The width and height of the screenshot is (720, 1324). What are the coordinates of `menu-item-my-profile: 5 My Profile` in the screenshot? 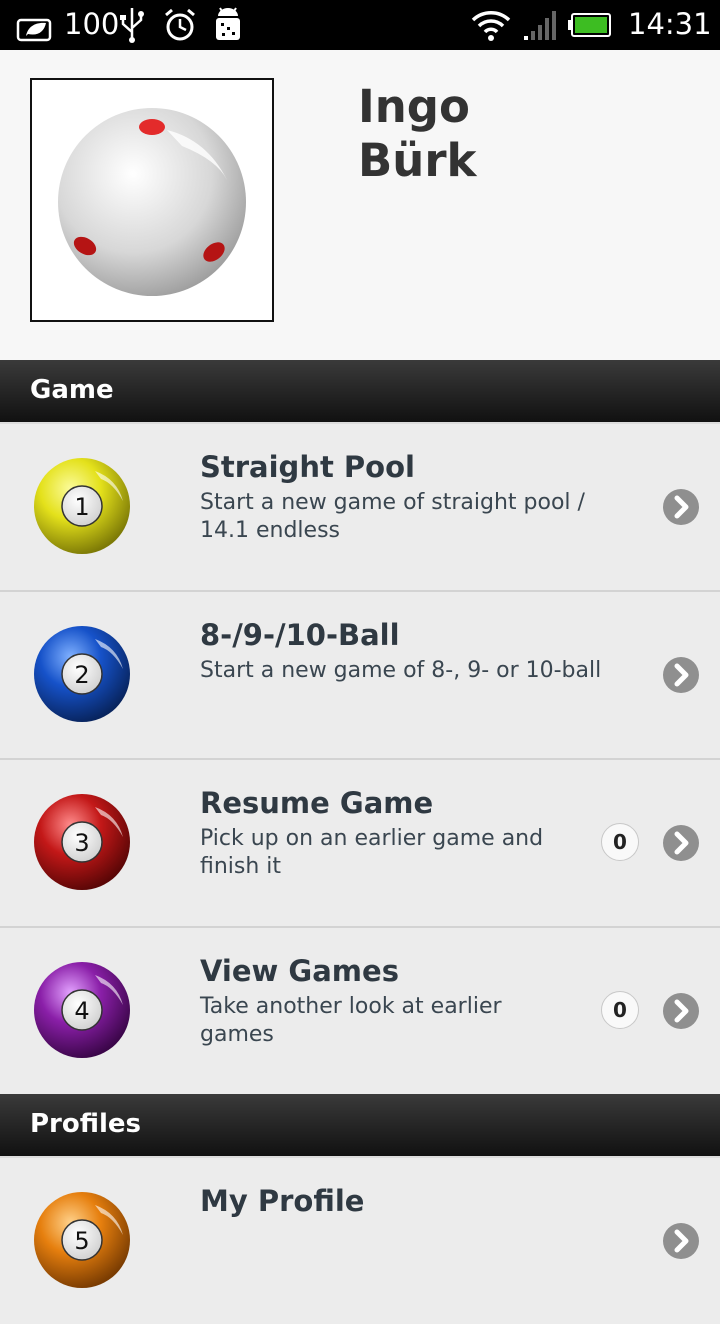 It's located at (360, 1241).